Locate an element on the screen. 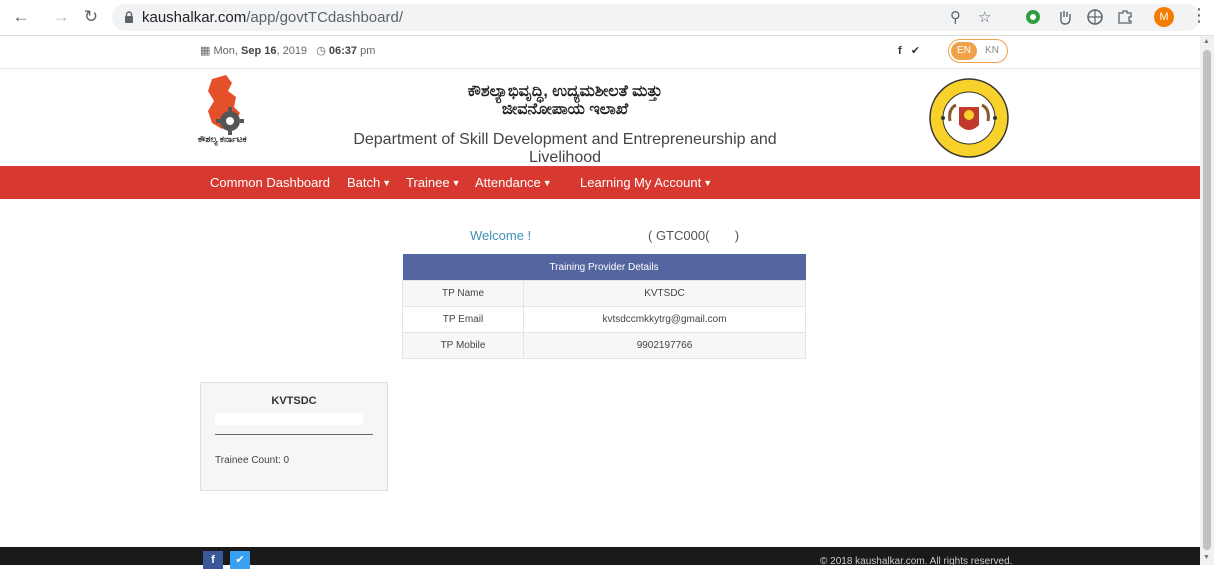 This screenshot has height=569, width=1214. card-divider is located at coordinates (294, 434).